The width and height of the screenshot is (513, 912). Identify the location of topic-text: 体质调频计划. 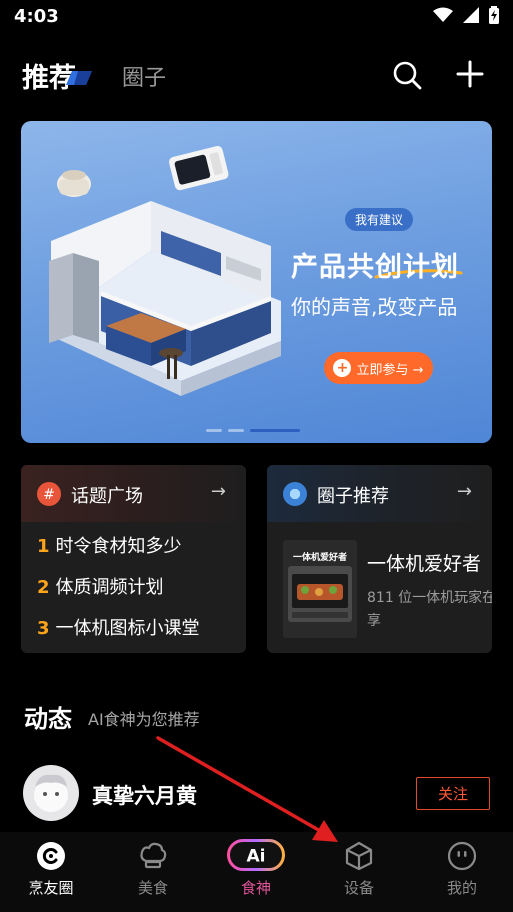
(109, 587).